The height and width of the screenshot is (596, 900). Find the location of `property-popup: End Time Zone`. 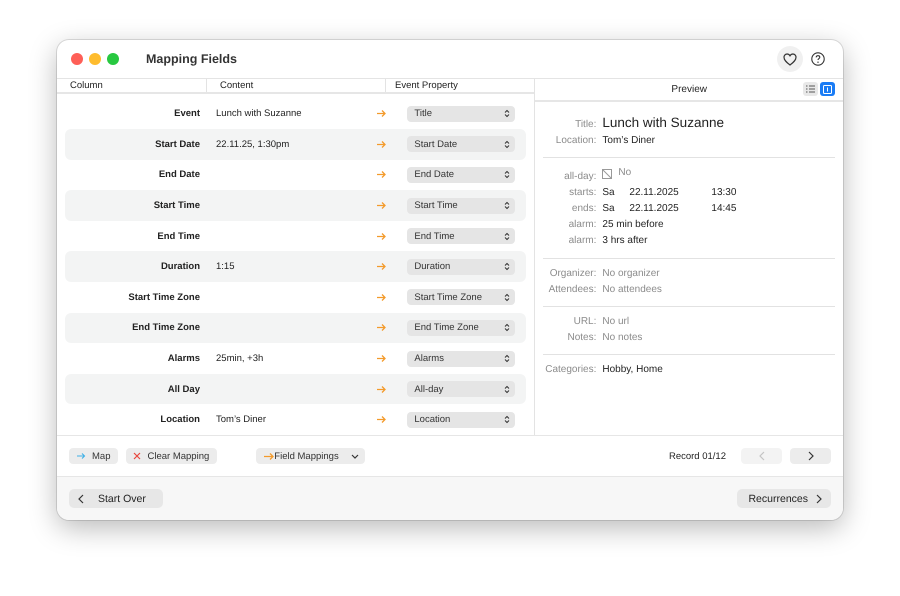

property-popup: End Time Zone is located at coordinates (461, 328).